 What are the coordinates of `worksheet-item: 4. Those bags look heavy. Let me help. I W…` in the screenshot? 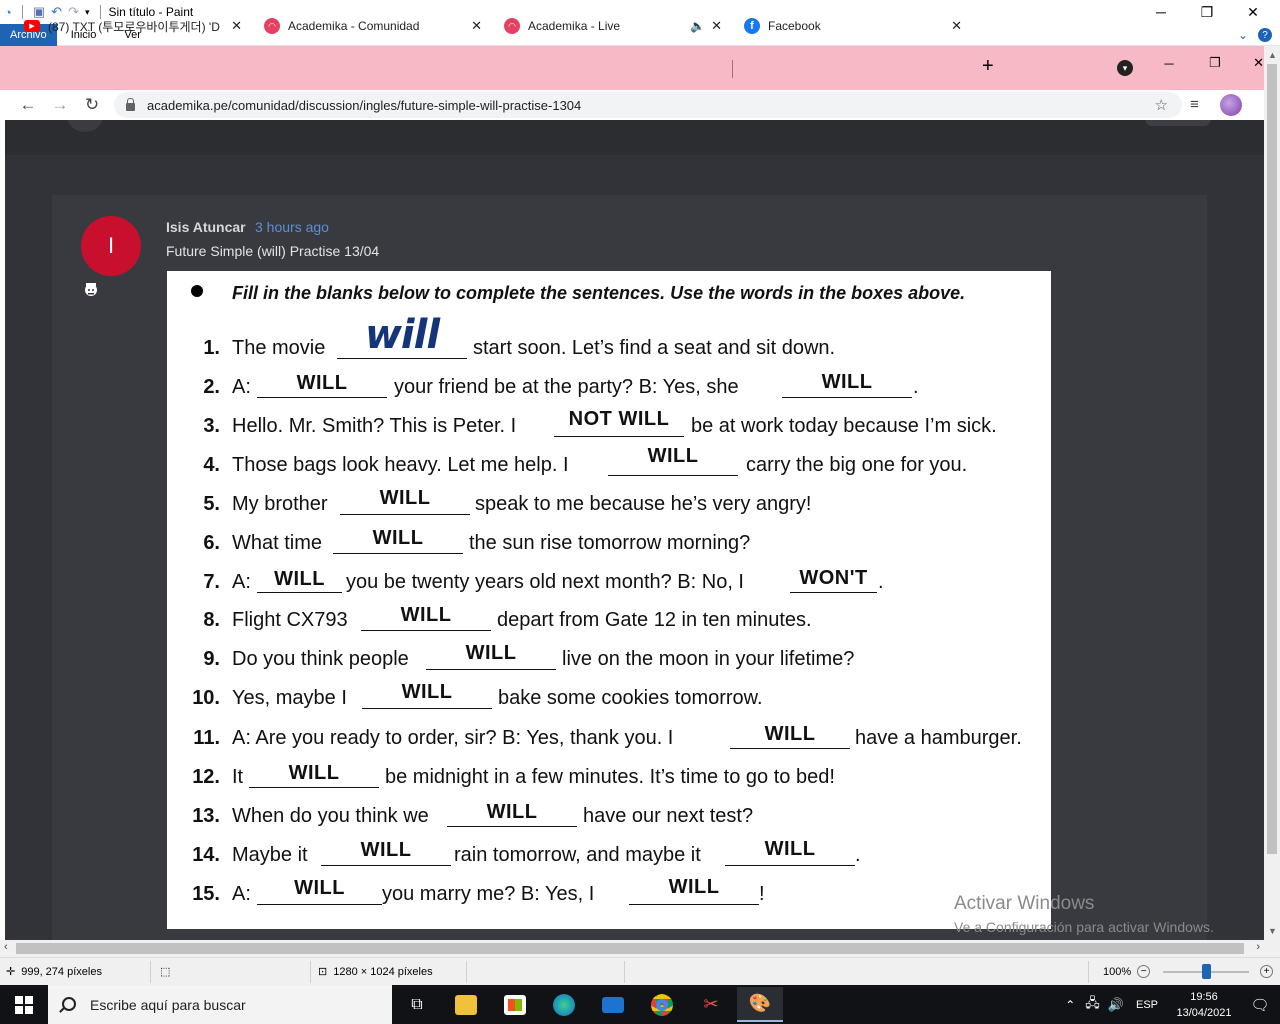 It's located at (609, 464).